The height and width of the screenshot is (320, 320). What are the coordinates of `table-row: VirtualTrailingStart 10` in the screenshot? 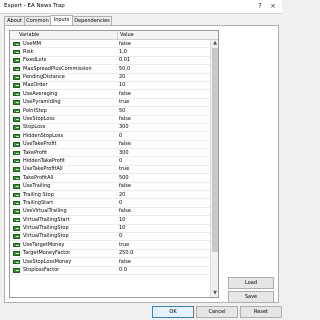 It's located at (110, 220).